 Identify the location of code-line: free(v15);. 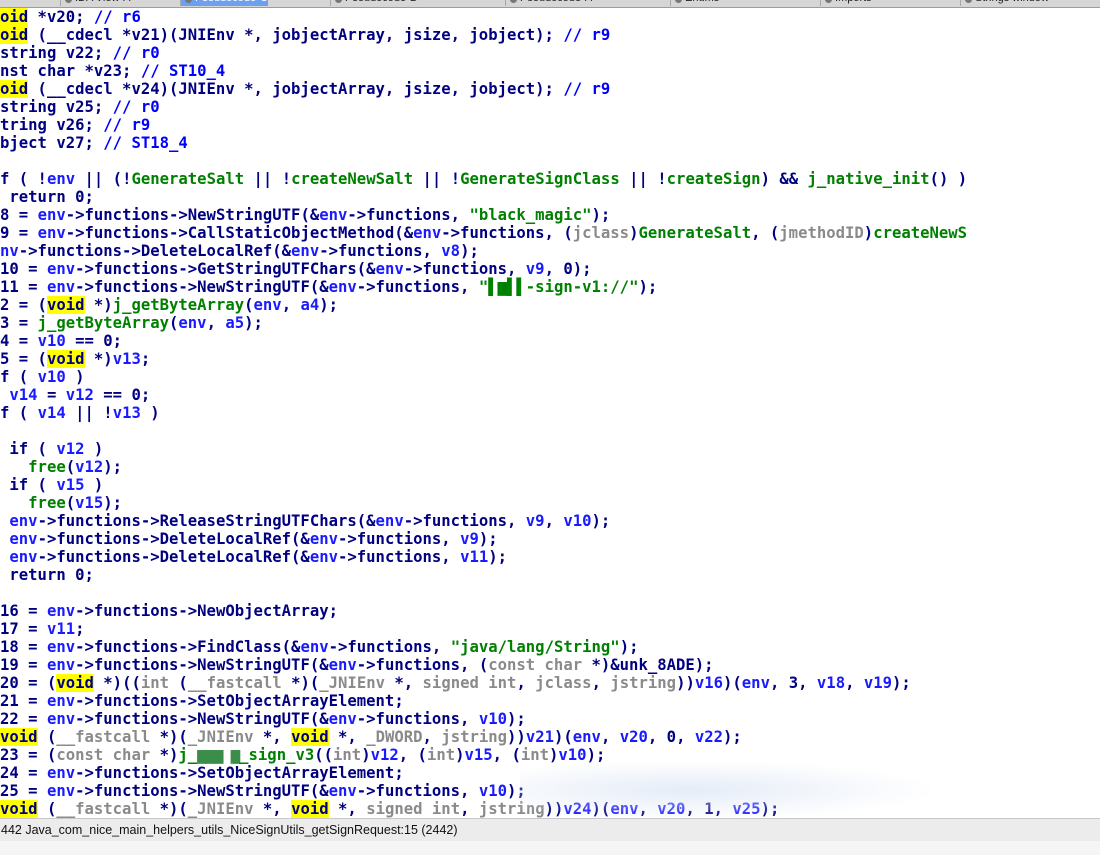
(61, 503).